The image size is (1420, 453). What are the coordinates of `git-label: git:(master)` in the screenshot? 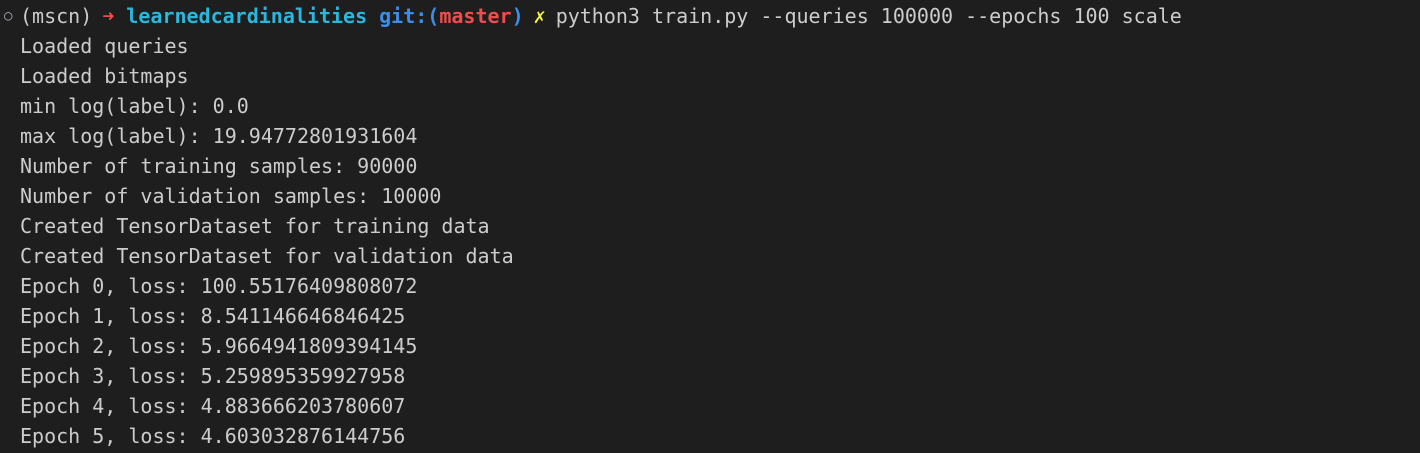 It's located at (451, 16).